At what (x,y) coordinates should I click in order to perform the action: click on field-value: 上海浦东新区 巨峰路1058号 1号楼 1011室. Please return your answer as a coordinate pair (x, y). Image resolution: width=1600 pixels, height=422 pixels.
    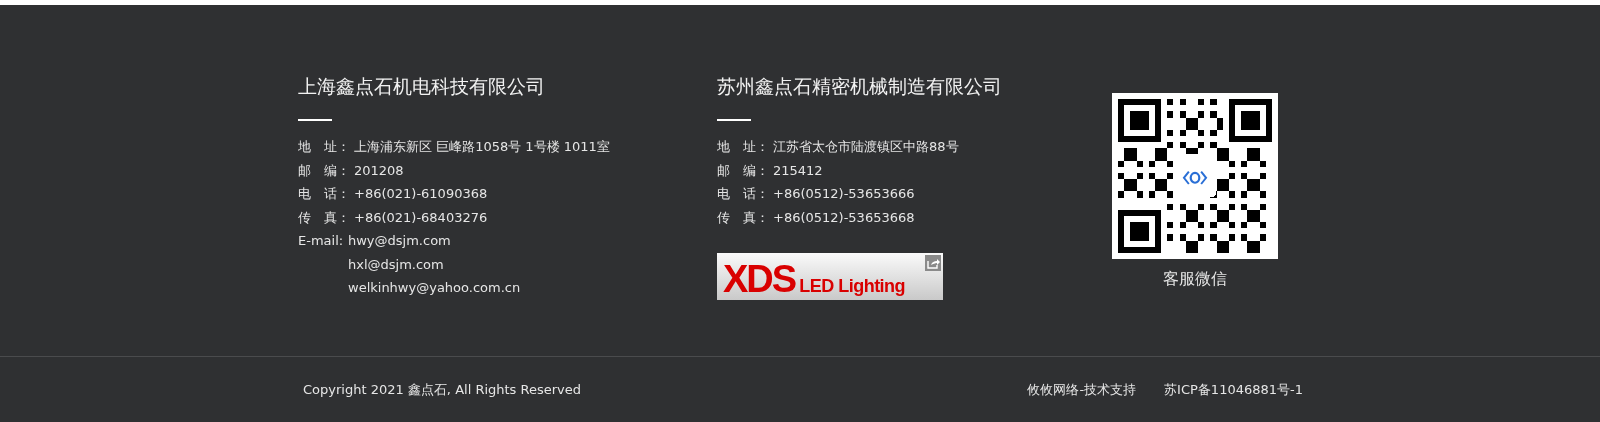
    Looking at the image, I should click on (482, 147).